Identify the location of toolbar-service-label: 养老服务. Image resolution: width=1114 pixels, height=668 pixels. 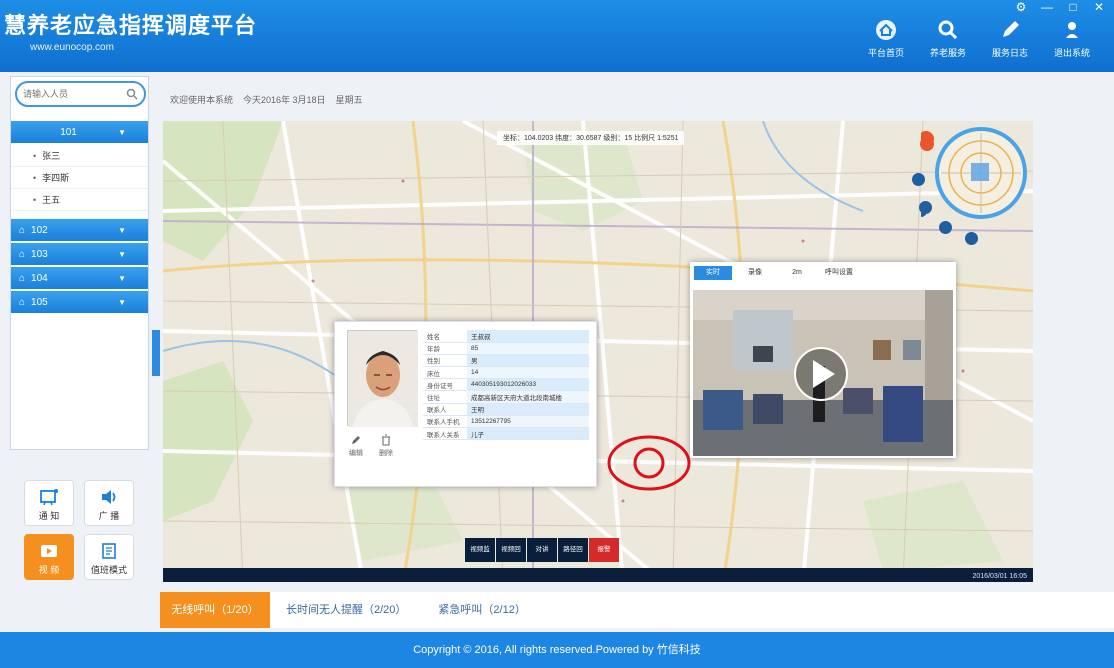
(947, 53).